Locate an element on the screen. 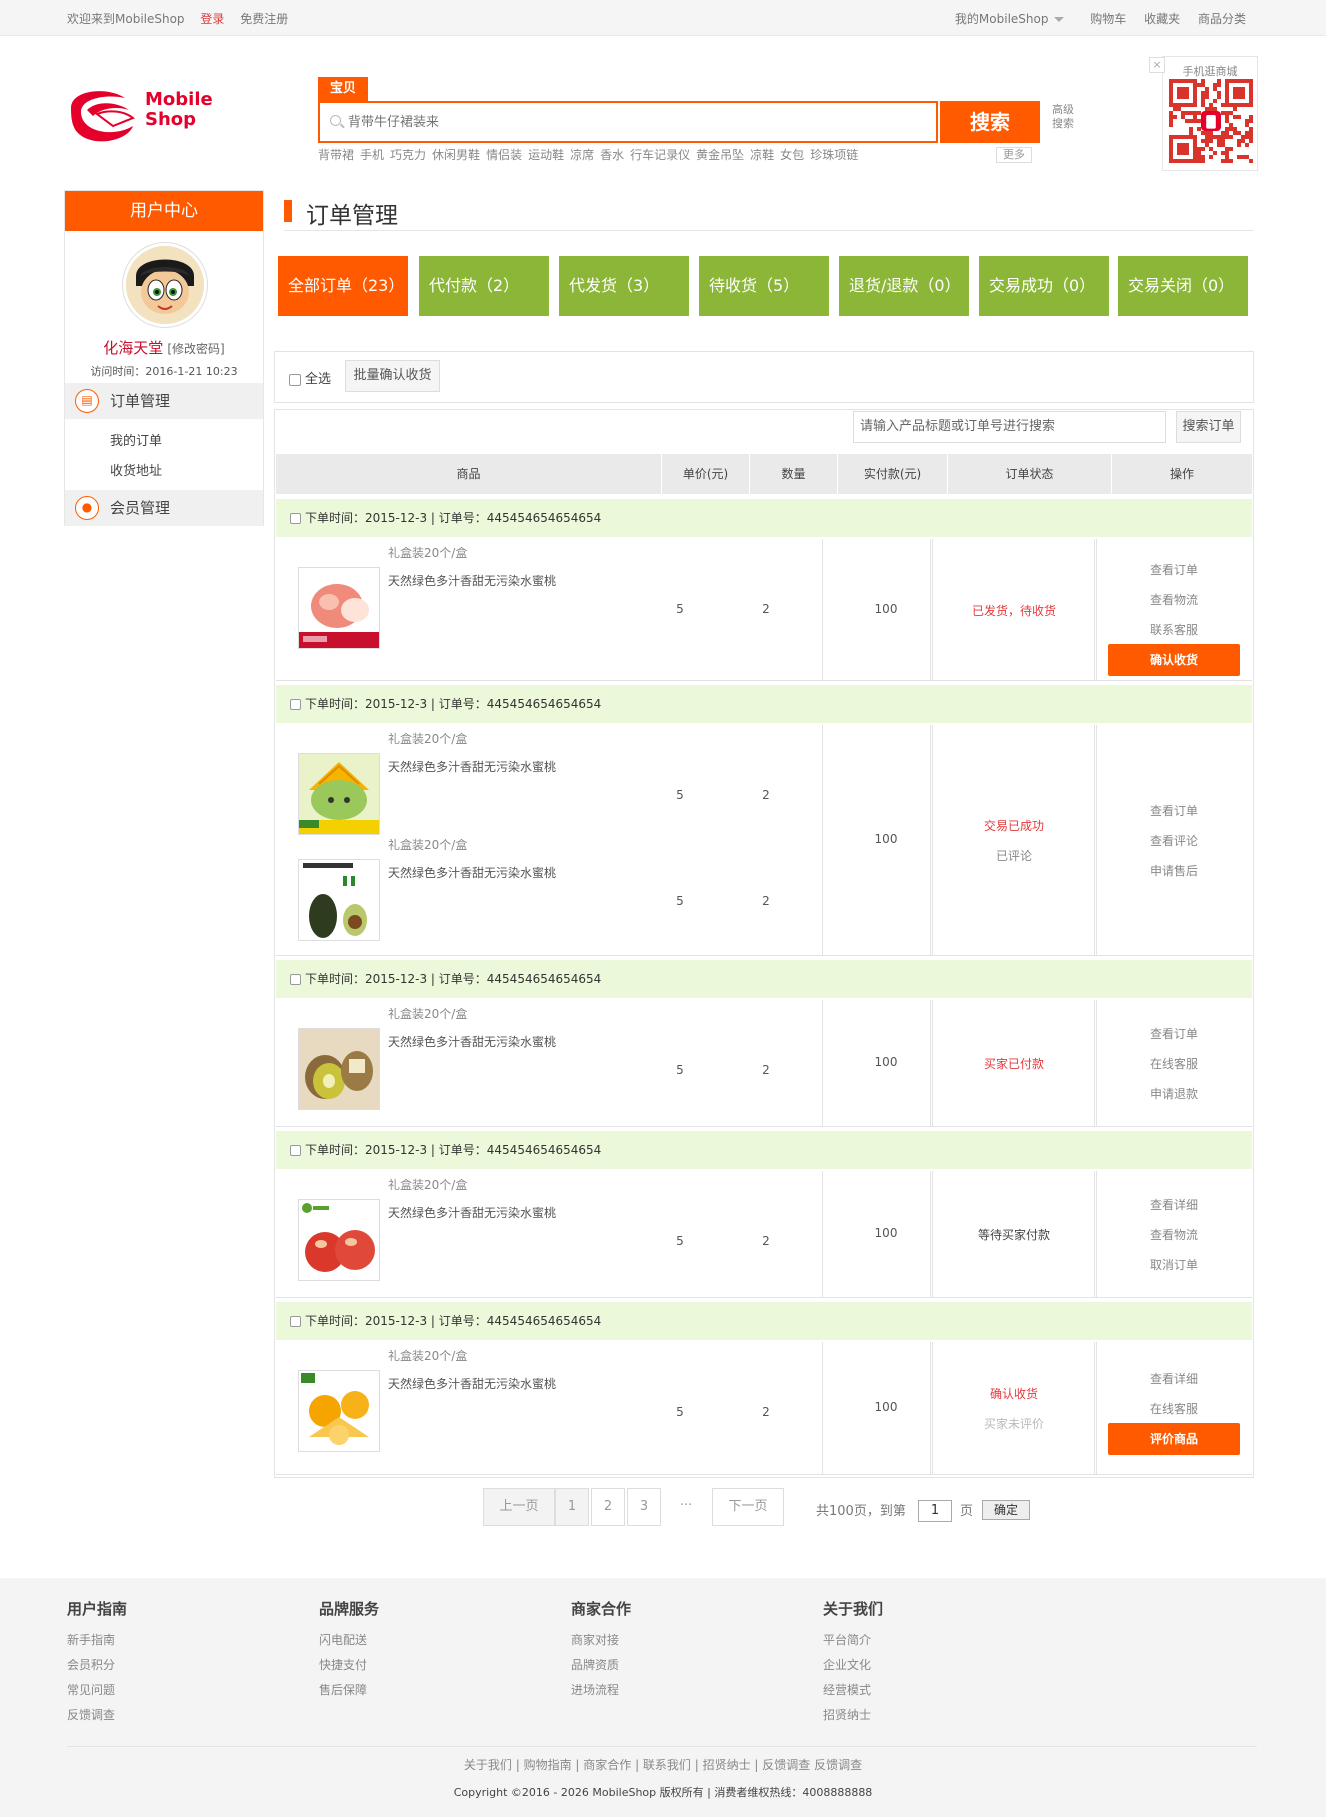 The width and height of the screenshot is (1326, 1817). login-link: 登录 is located at coordinates (212, 19).